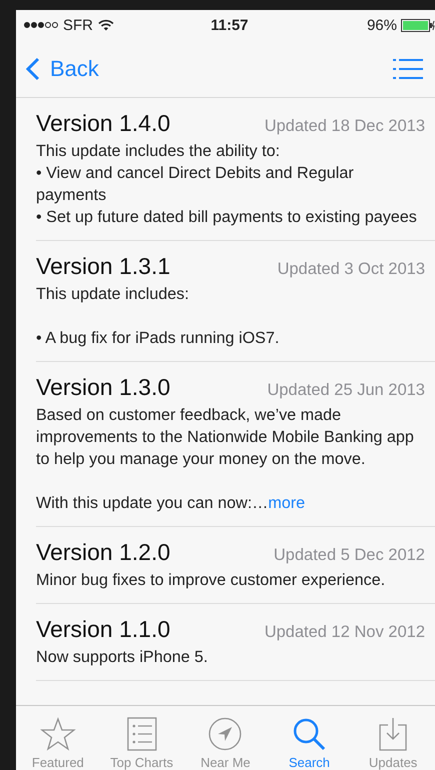 The image size is (435, 770). Describe the element at coordinates (226, 217) in the screenshot. I see `release-note-text: • Set up future dated bill payments to existing payees` at that location.